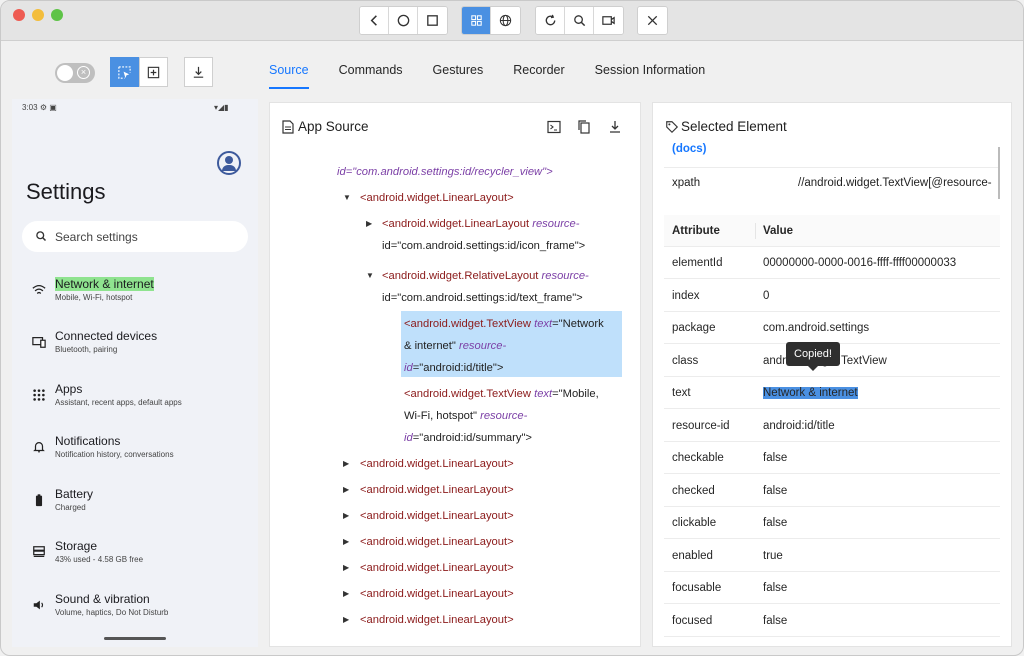  Describe the element at coordinates (112, 612) in the screenshot. I see `settings-item-subtitle: Volume, haptics, Do Not Disturb` at that location.